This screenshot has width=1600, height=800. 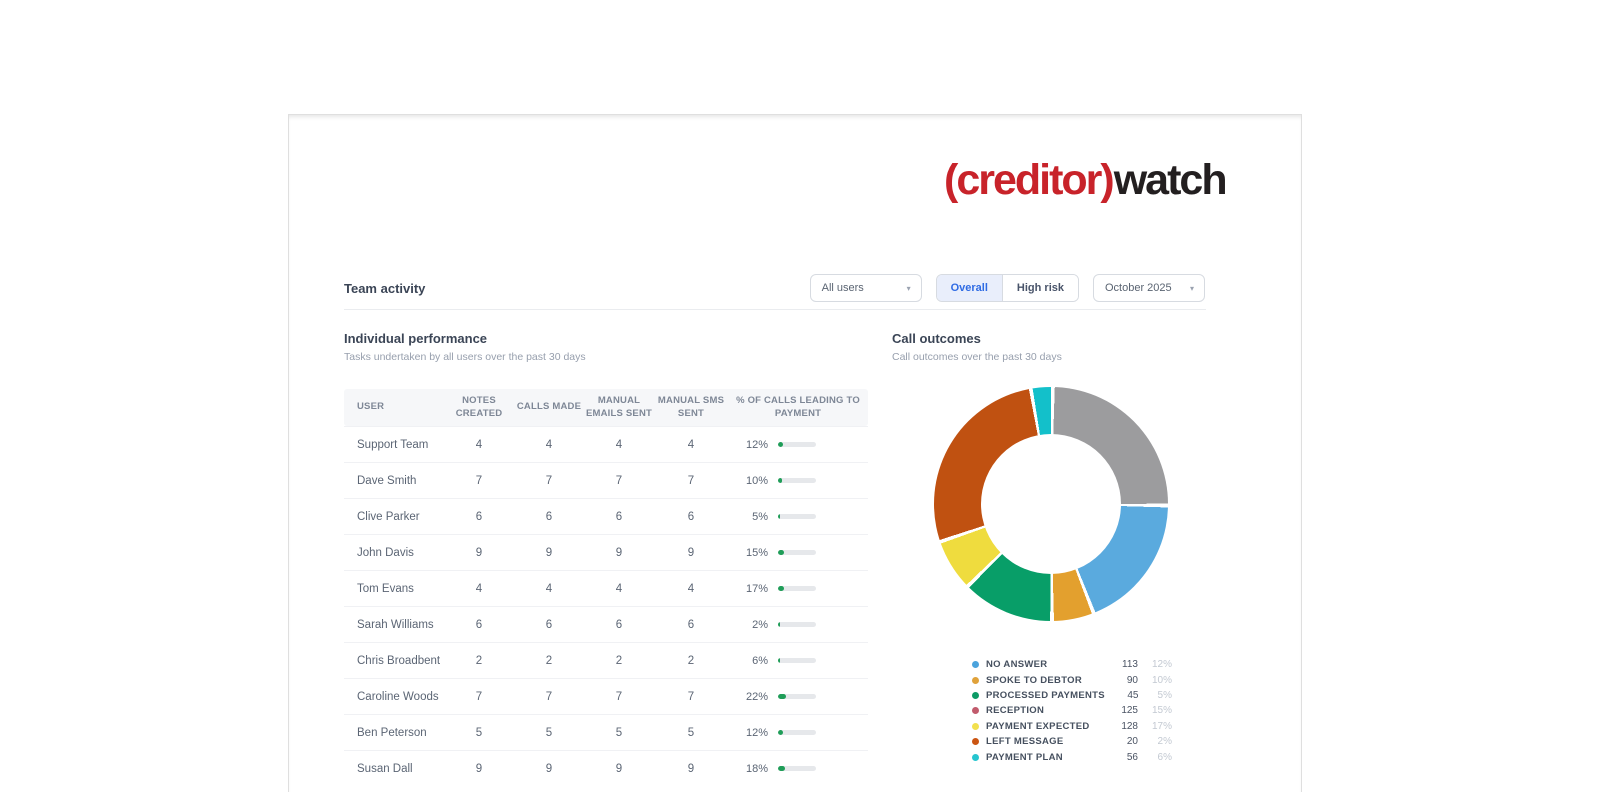 I want to click on legend-label: PAYMENT EXPECTED, so click(x=1038, y=726).